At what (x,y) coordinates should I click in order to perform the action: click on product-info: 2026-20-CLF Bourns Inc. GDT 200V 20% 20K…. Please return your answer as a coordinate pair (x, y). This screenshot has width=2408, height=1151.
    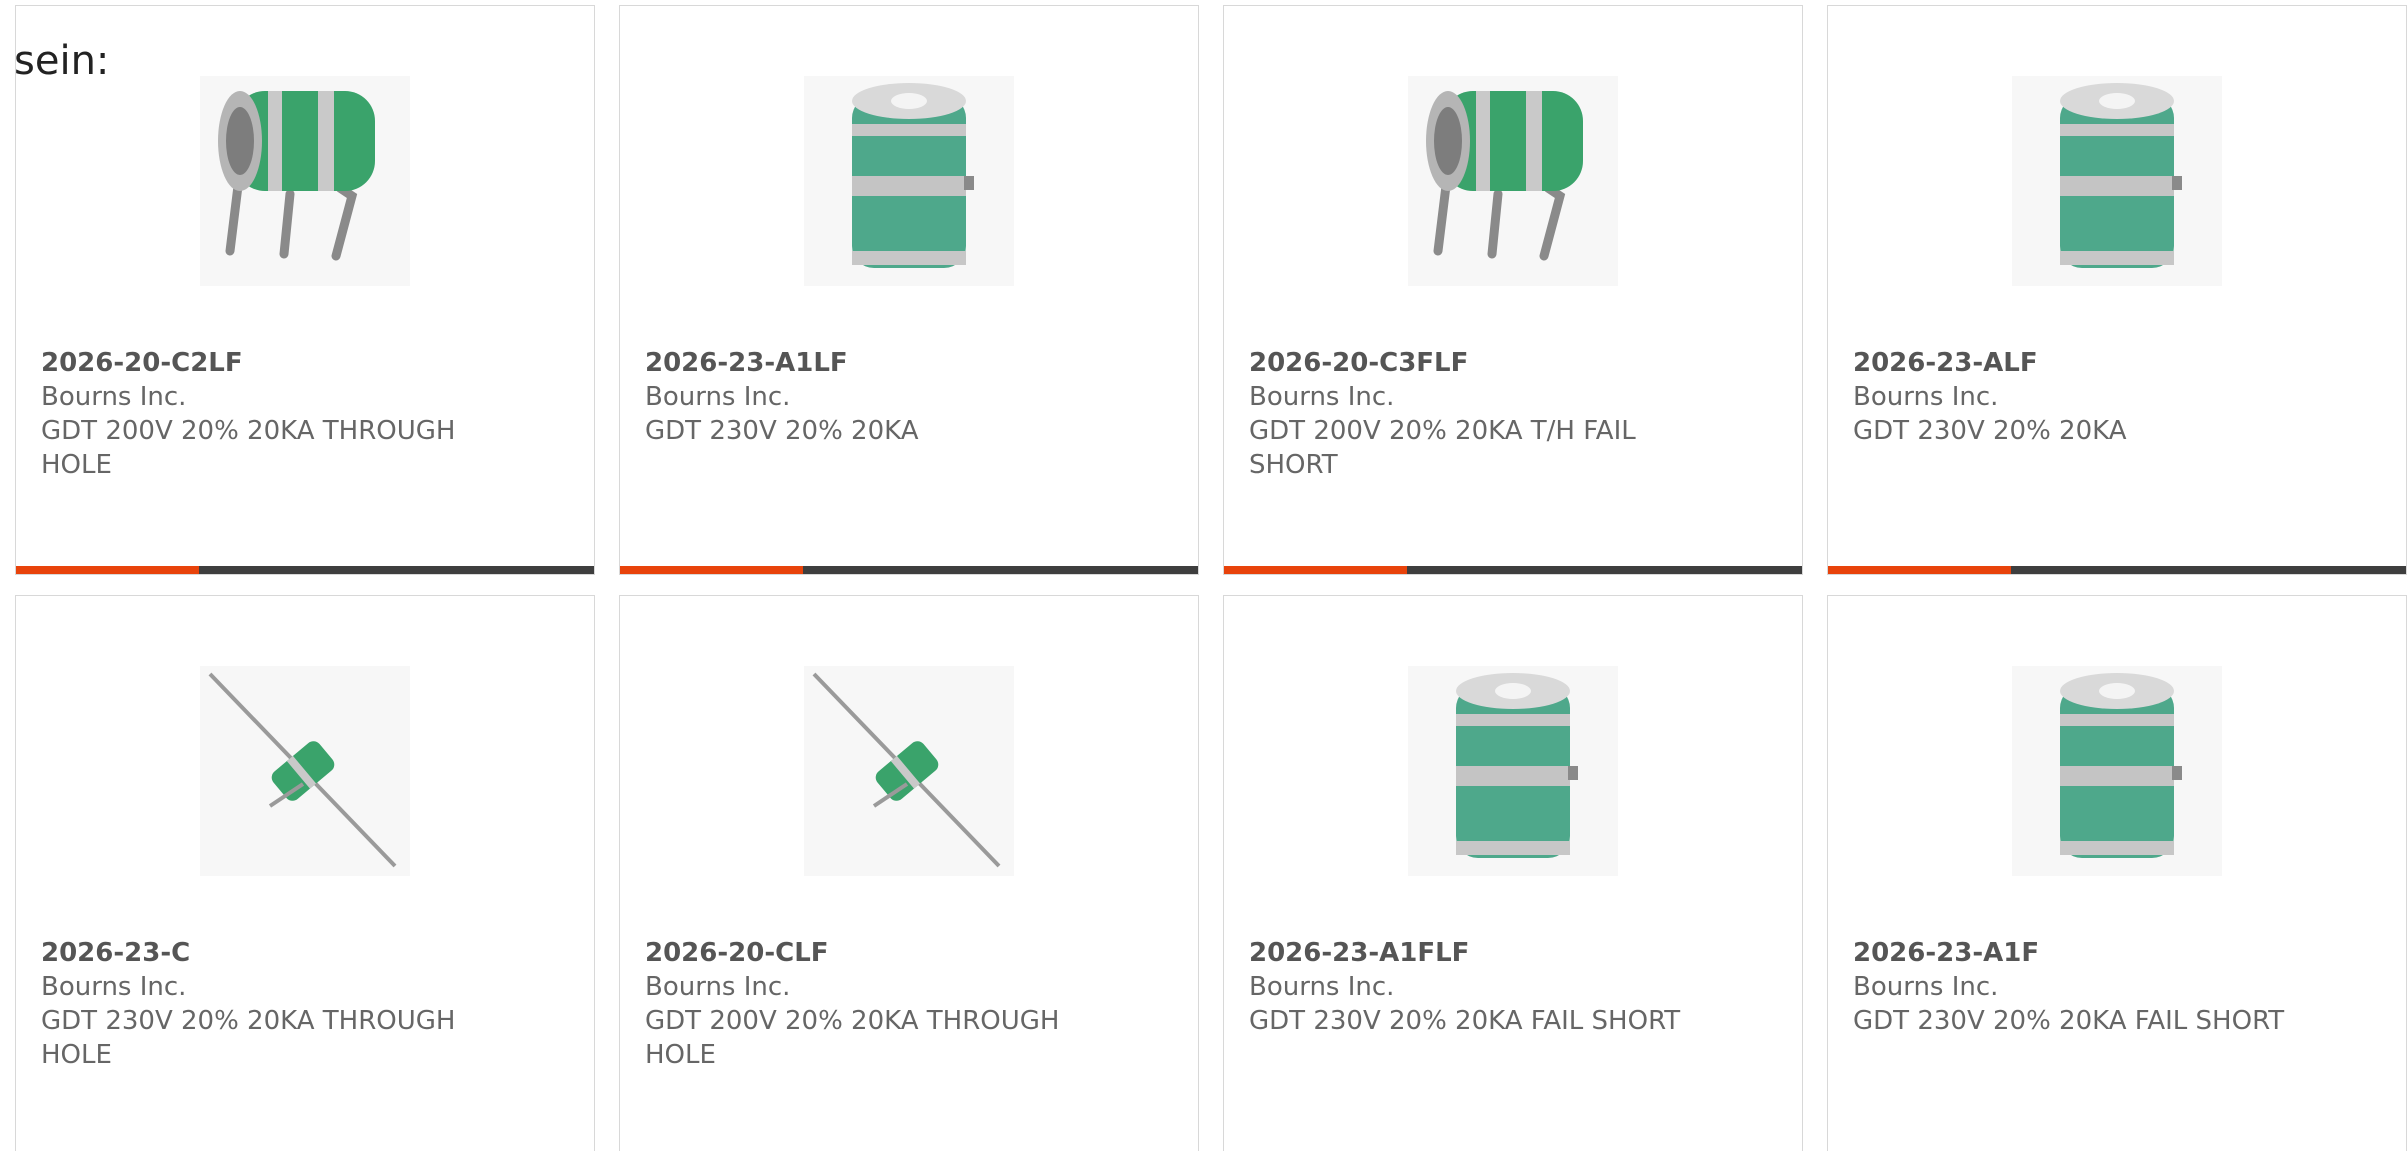
    Looking at the image, I should click on (880, 1004).